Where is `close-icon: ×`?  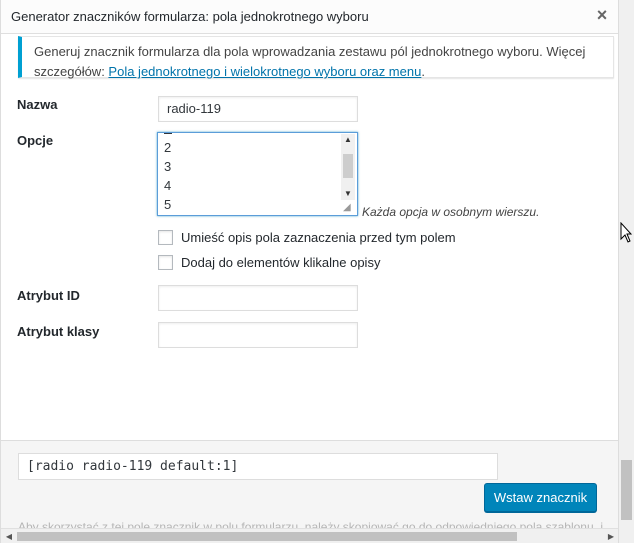 close-icon: × is located at coordinates (602, 15).